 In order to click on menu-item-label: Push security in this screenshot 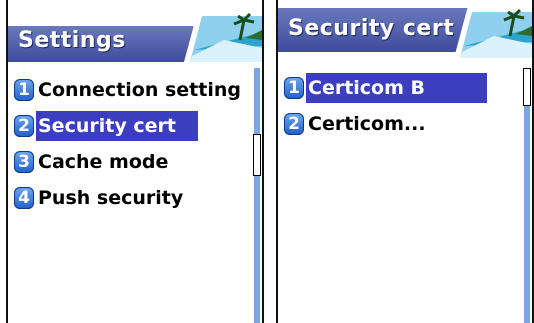, I will do `click(111, 198)`.